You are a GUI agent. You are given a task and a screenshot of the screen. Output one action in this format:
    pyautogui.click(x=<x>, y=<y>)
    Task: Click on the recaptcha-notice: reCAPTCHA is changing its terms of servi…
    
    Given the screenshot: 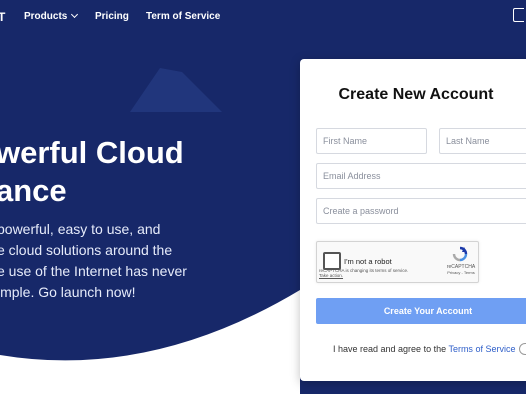 What is the action you would take?
    pyautogui.click(x=363, y=273)
    